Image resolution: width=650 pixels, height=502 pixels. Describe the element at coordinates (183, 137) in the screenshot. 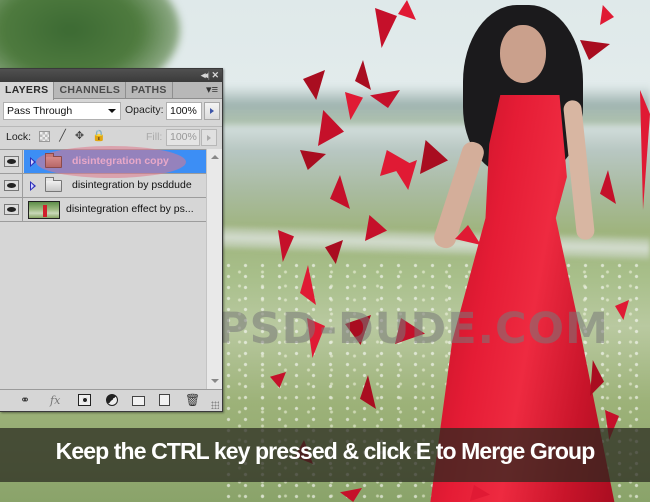

I see `fill-input: 100%` at that location.